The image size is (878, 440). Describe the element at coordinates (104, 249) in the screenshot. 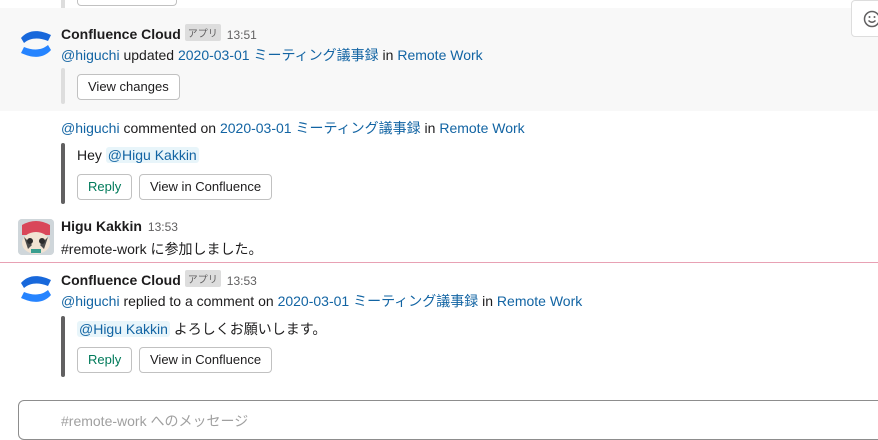

I see `channel-name: #remote-work` at that location.